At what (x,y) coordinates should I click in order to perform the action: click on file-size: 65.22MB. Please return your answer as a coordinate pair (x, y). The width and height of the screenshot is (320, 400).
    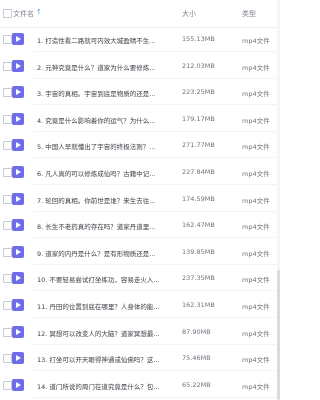
    Looking at the image, I should click on (196, 384).